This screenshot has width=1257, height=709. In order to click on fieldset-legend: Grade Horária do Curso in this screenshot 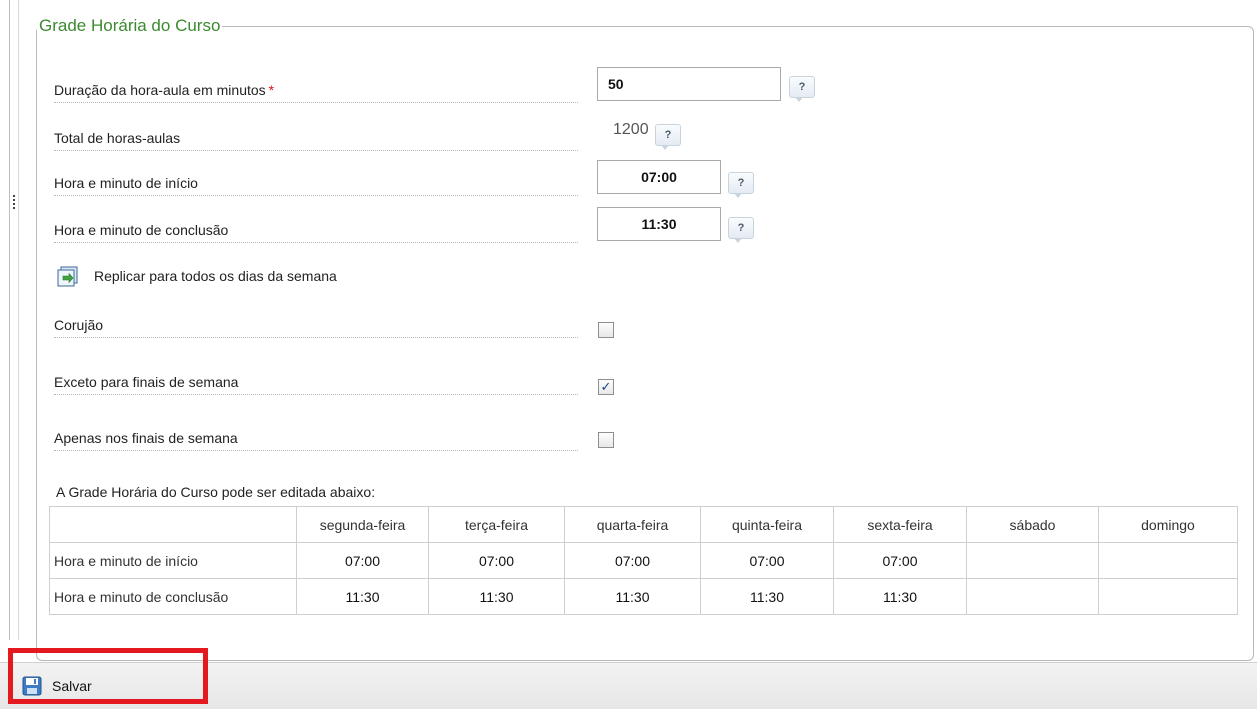, I will do `click(130, 25)`.